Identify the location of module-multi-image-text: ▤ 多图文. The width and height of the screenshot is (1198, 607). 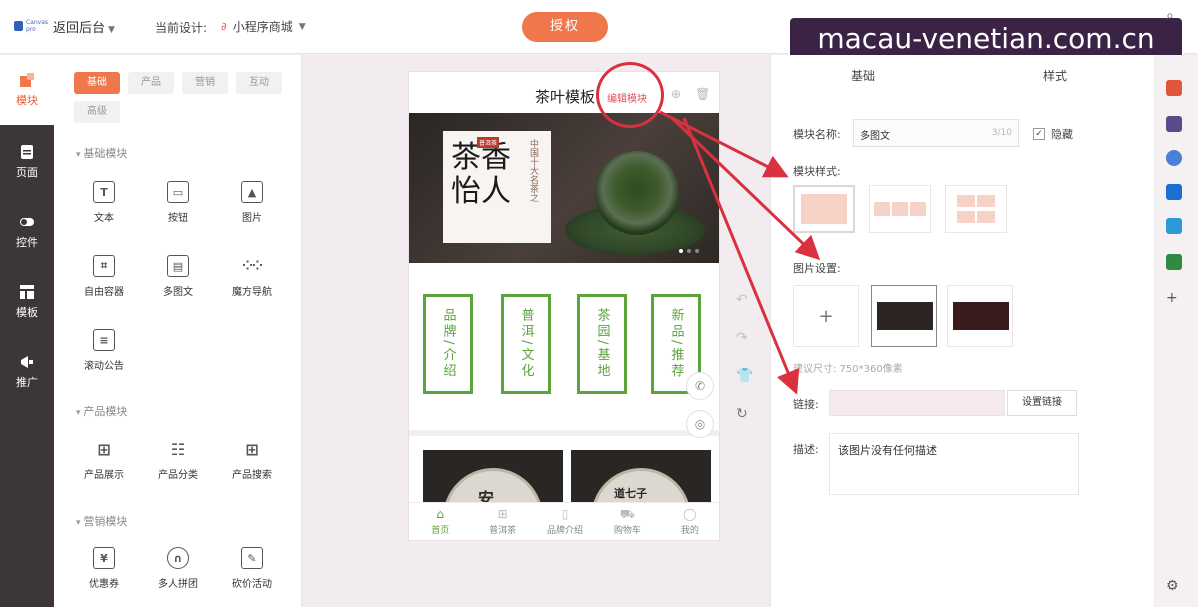
(178, 276).